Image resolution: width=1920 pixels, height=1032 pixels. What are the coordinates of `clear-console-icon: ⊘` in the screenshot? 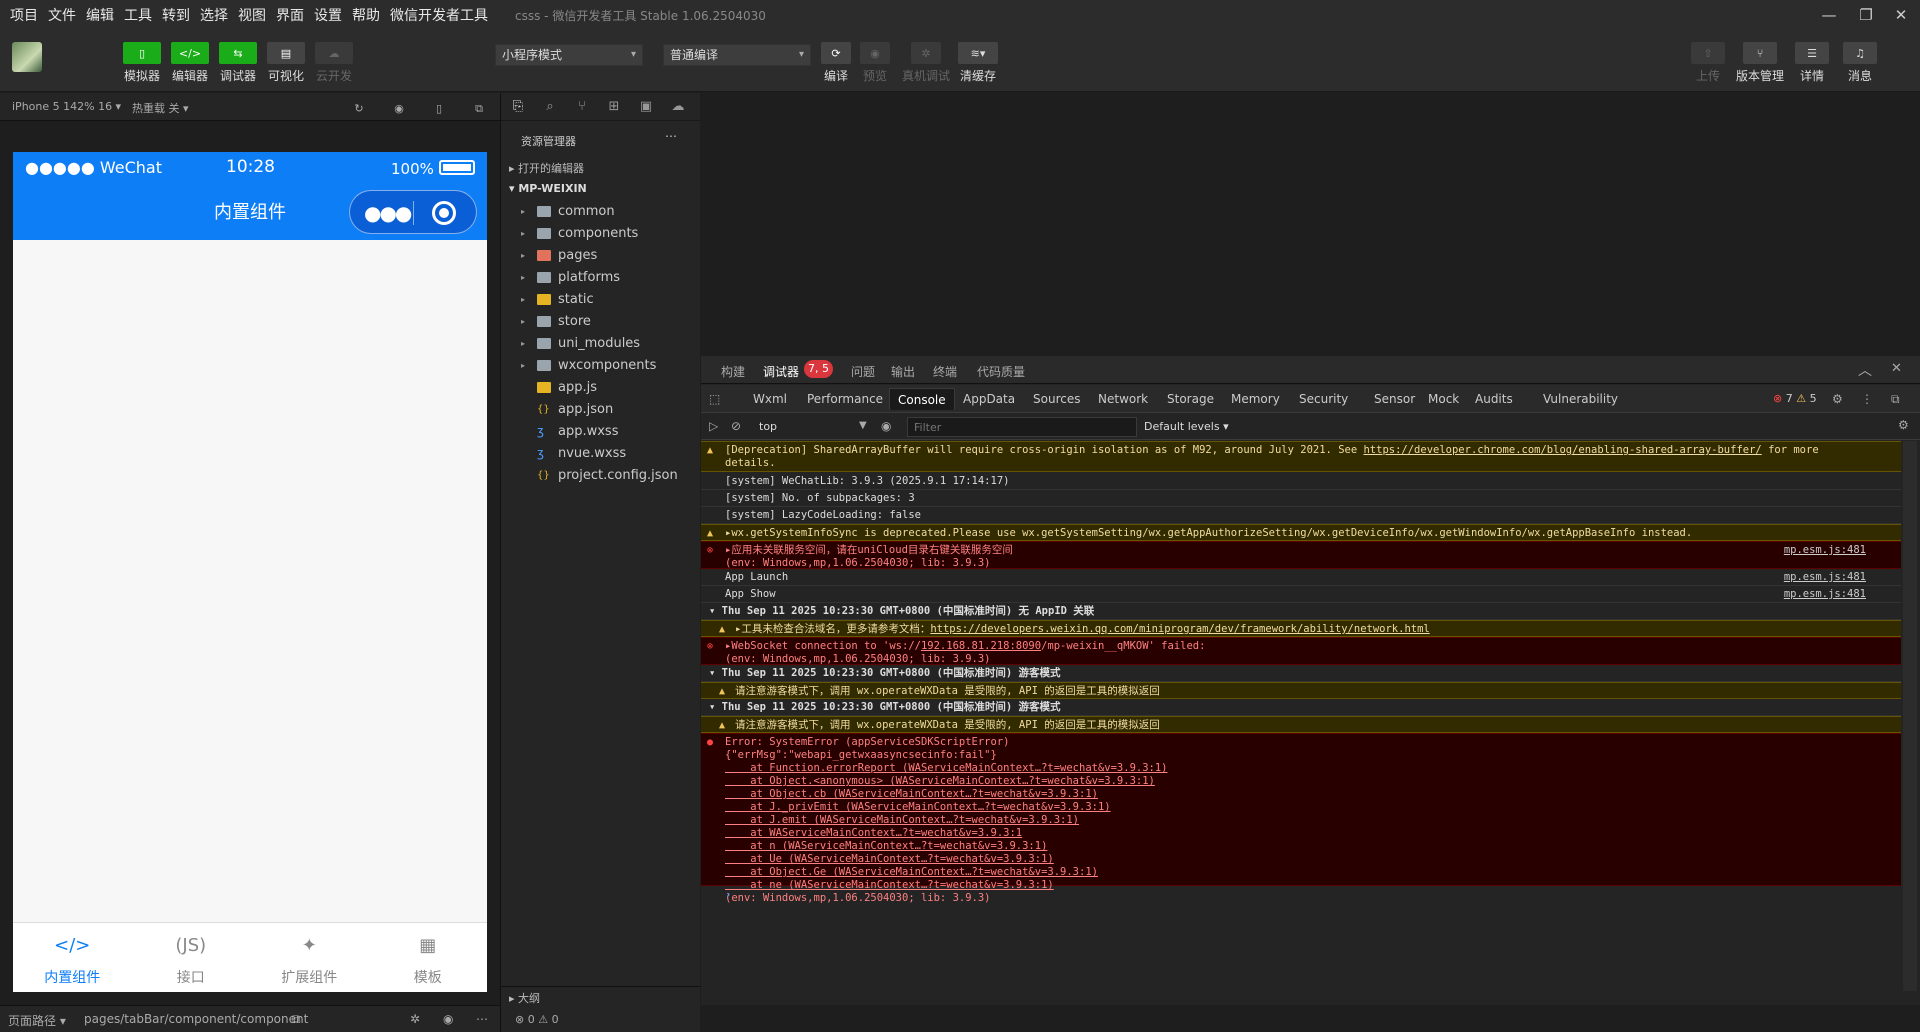 It's located at (736, 426).